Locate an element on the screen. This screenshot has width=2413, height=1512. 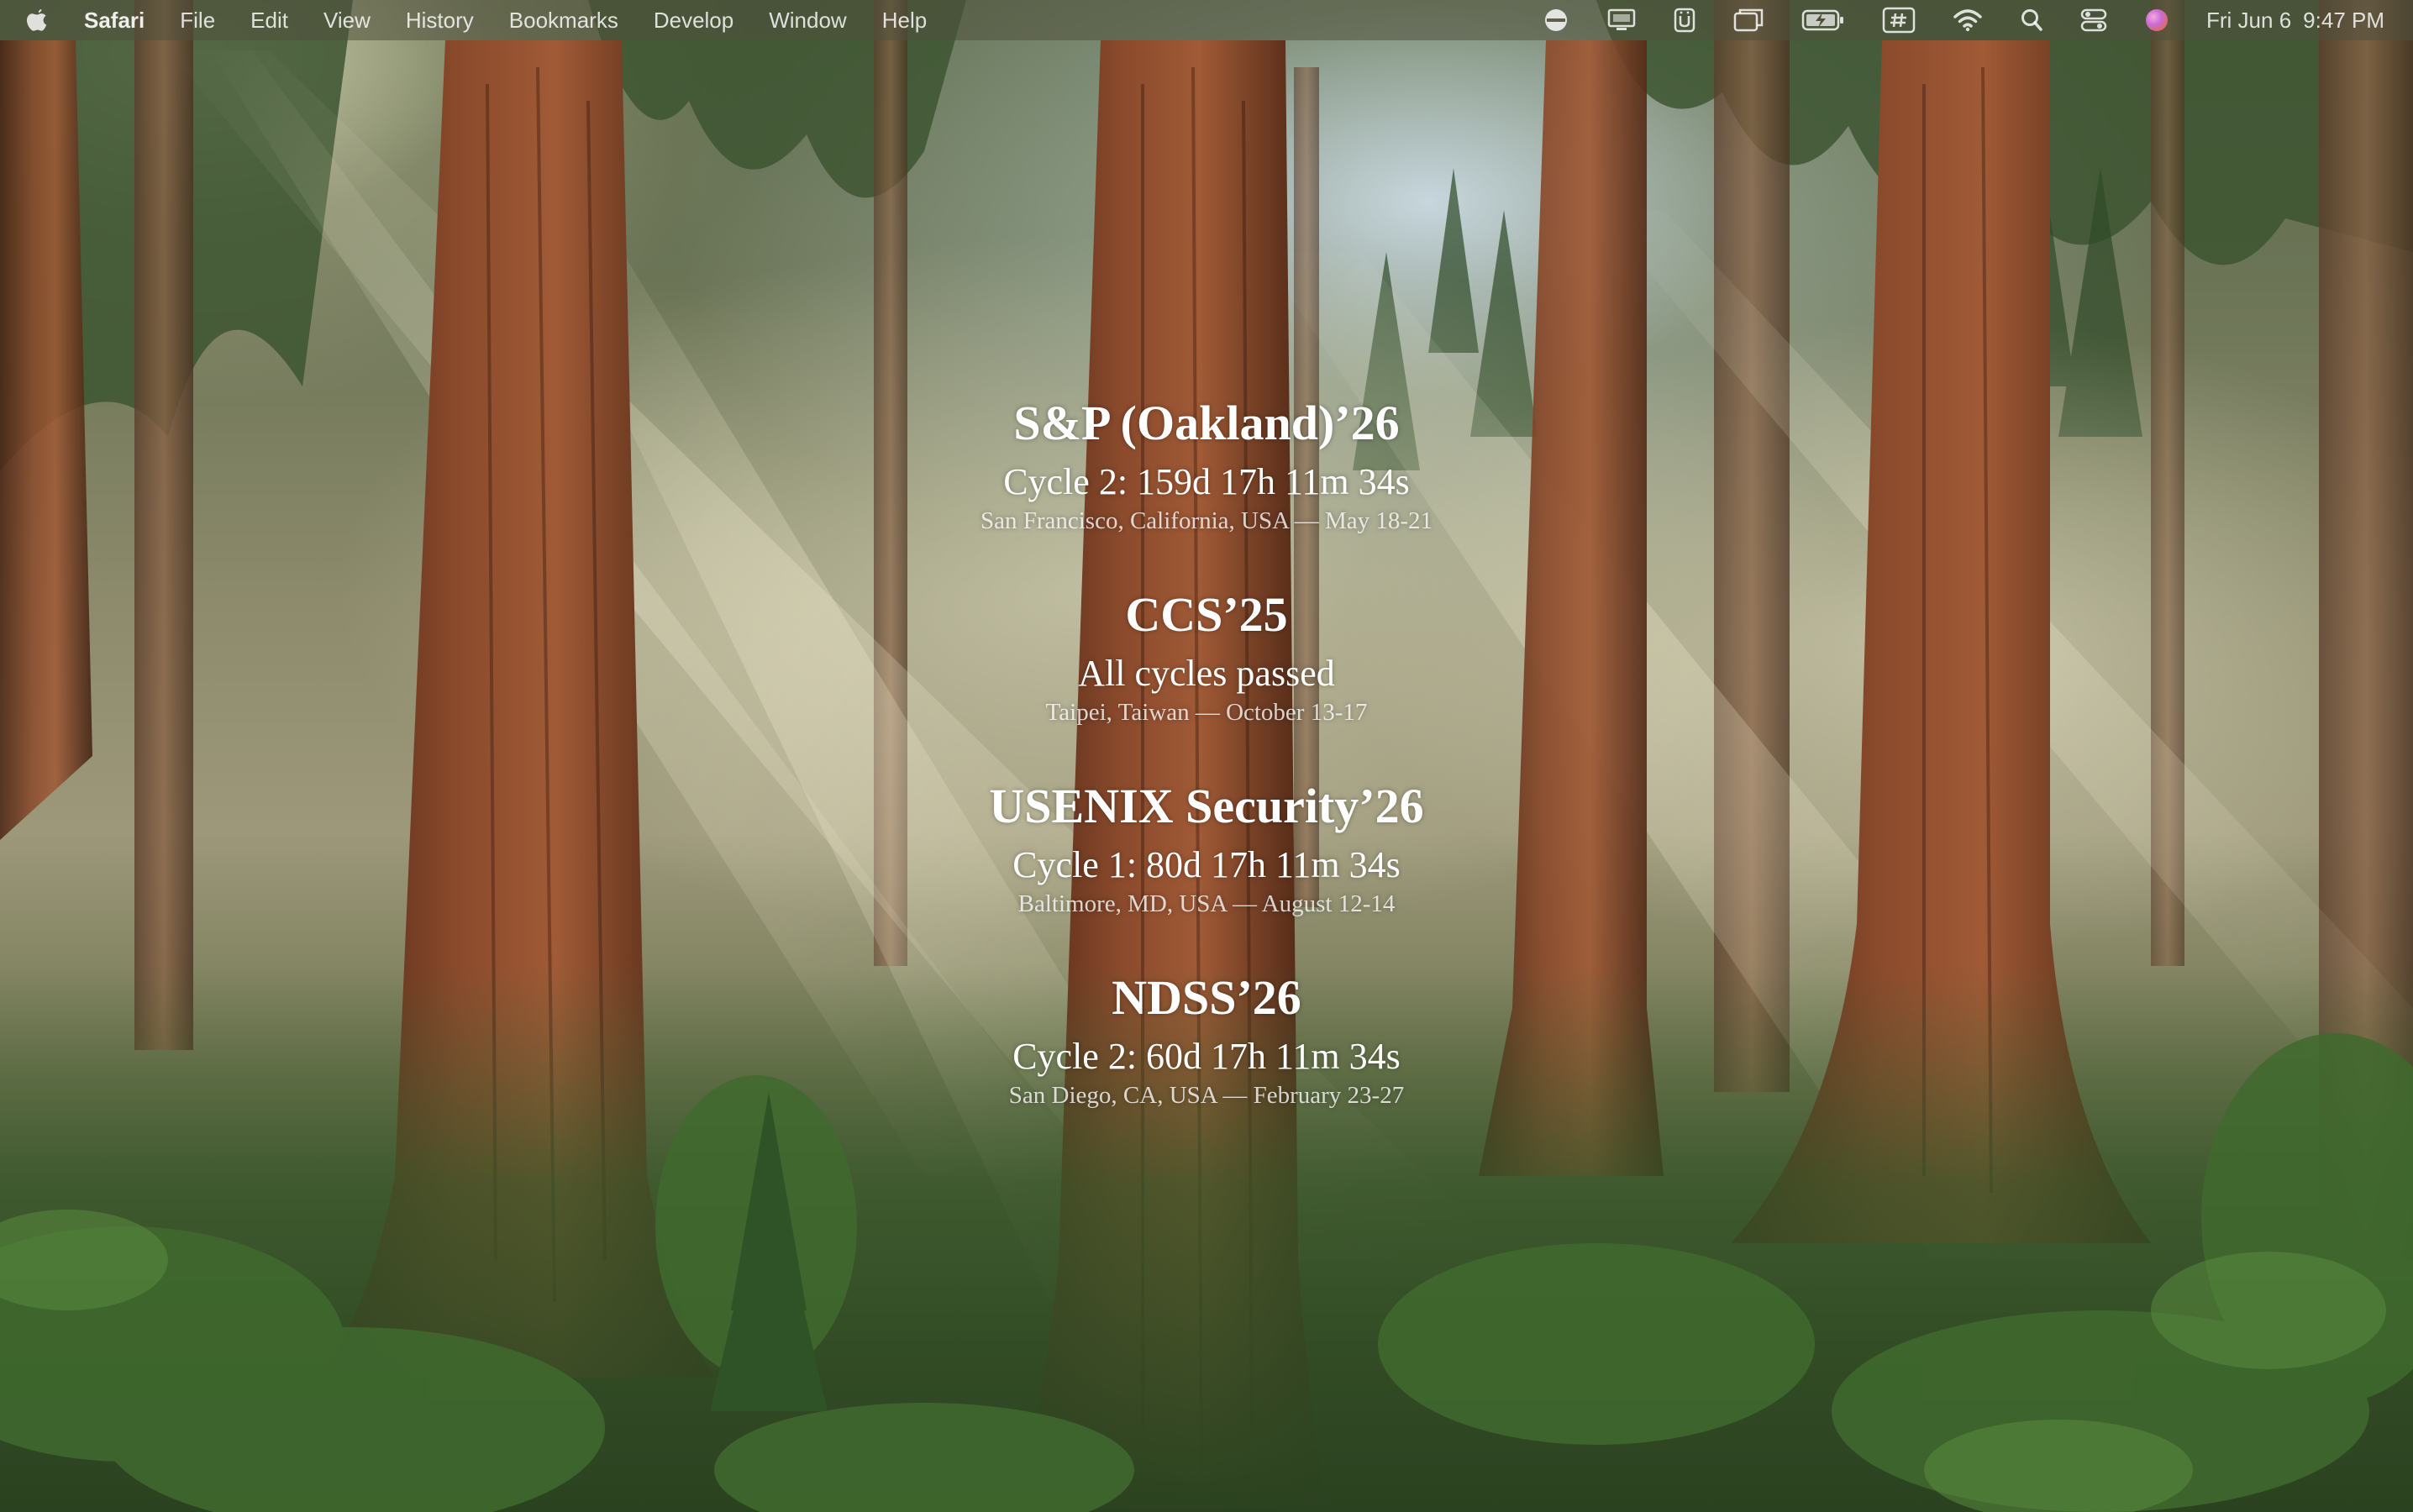
menu-view: View is located at coordinates (347, 21).